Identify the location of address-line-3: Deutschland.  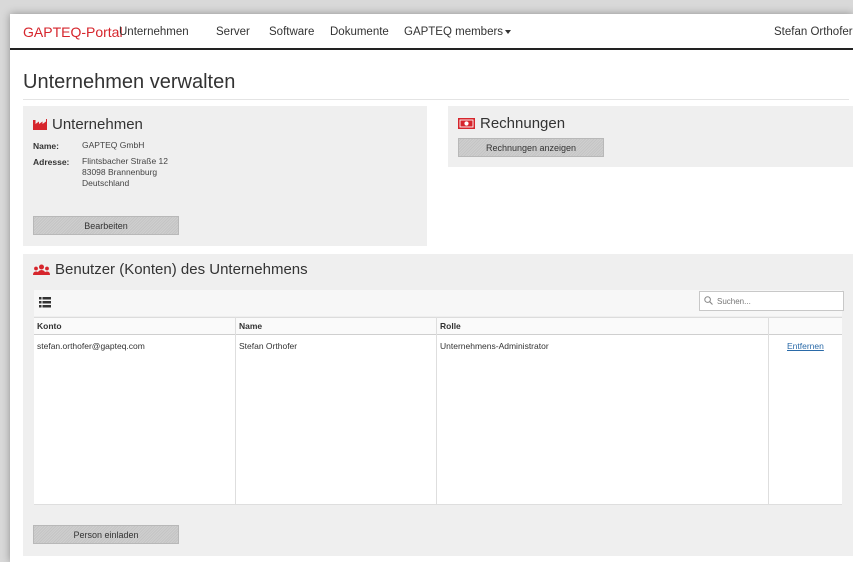
(106, 183).